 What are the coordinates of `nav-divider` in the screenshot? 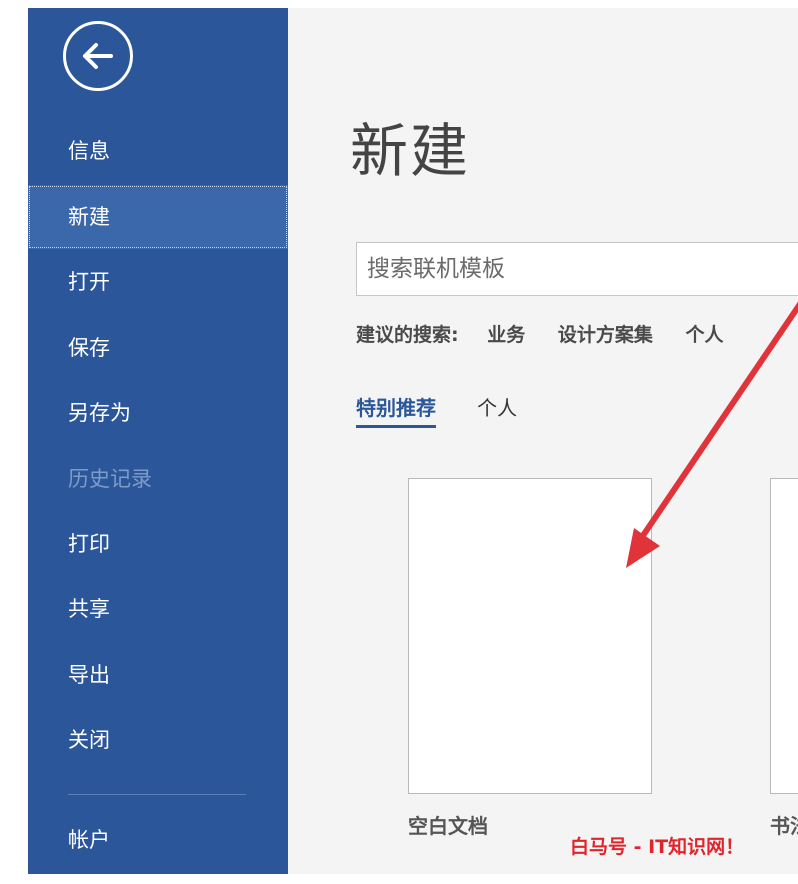 It's located at (157, 794).